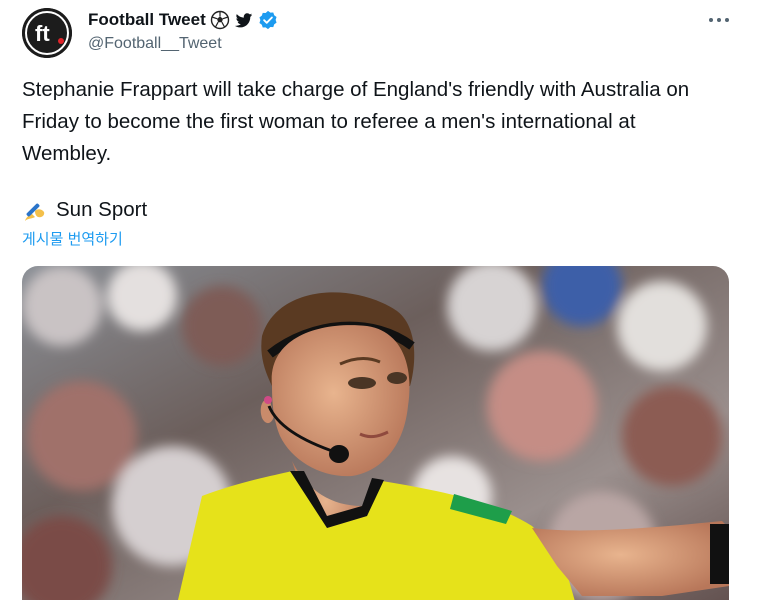 The image size is (769, 600). I want to click on tweet-source: Sun Sport, so click(84, 210).